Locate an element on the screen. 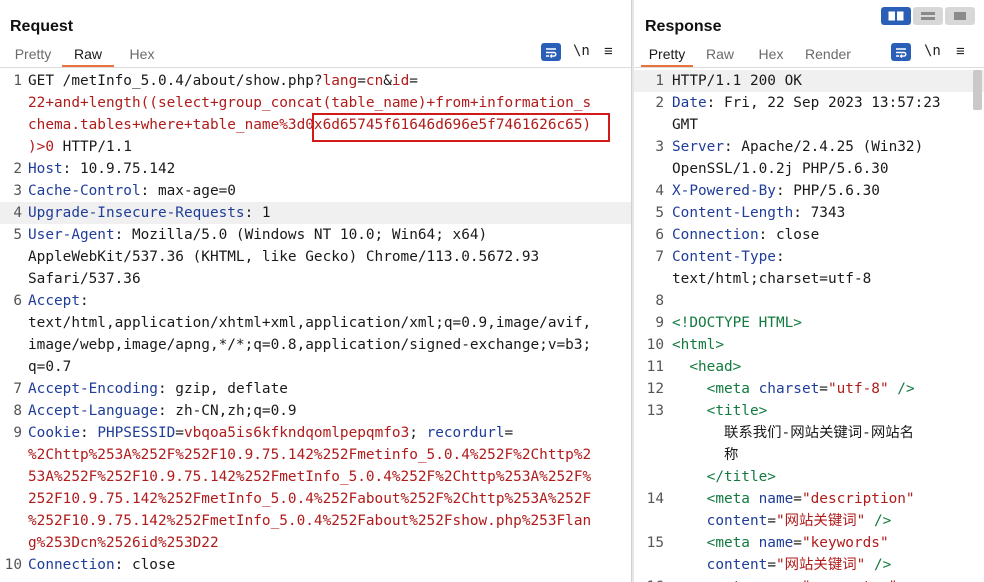 Image resolution: width=984 pixels, height=582 pixels. code-text: Content-Length: 7343 is located at coordinates (758, 213).